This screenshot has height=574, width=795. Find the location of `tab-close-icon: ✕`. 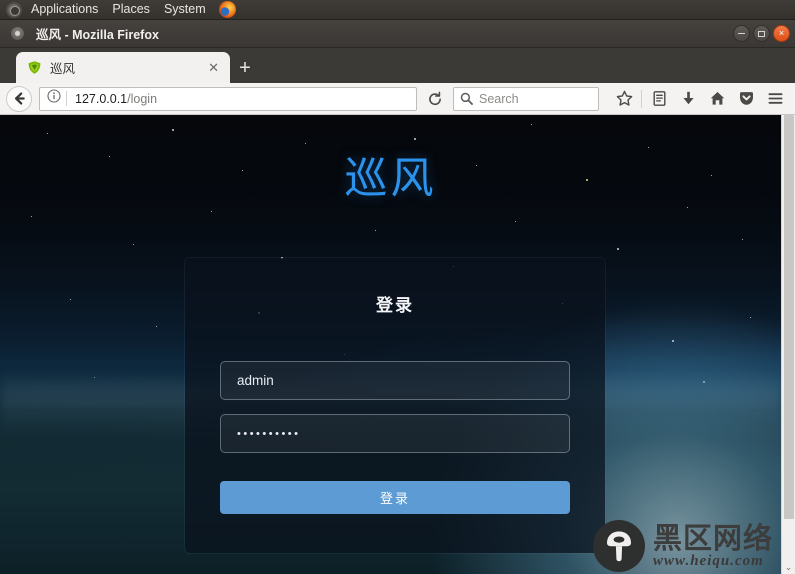

tab-close-icon: ✕ is located at coordinates (213, 67).